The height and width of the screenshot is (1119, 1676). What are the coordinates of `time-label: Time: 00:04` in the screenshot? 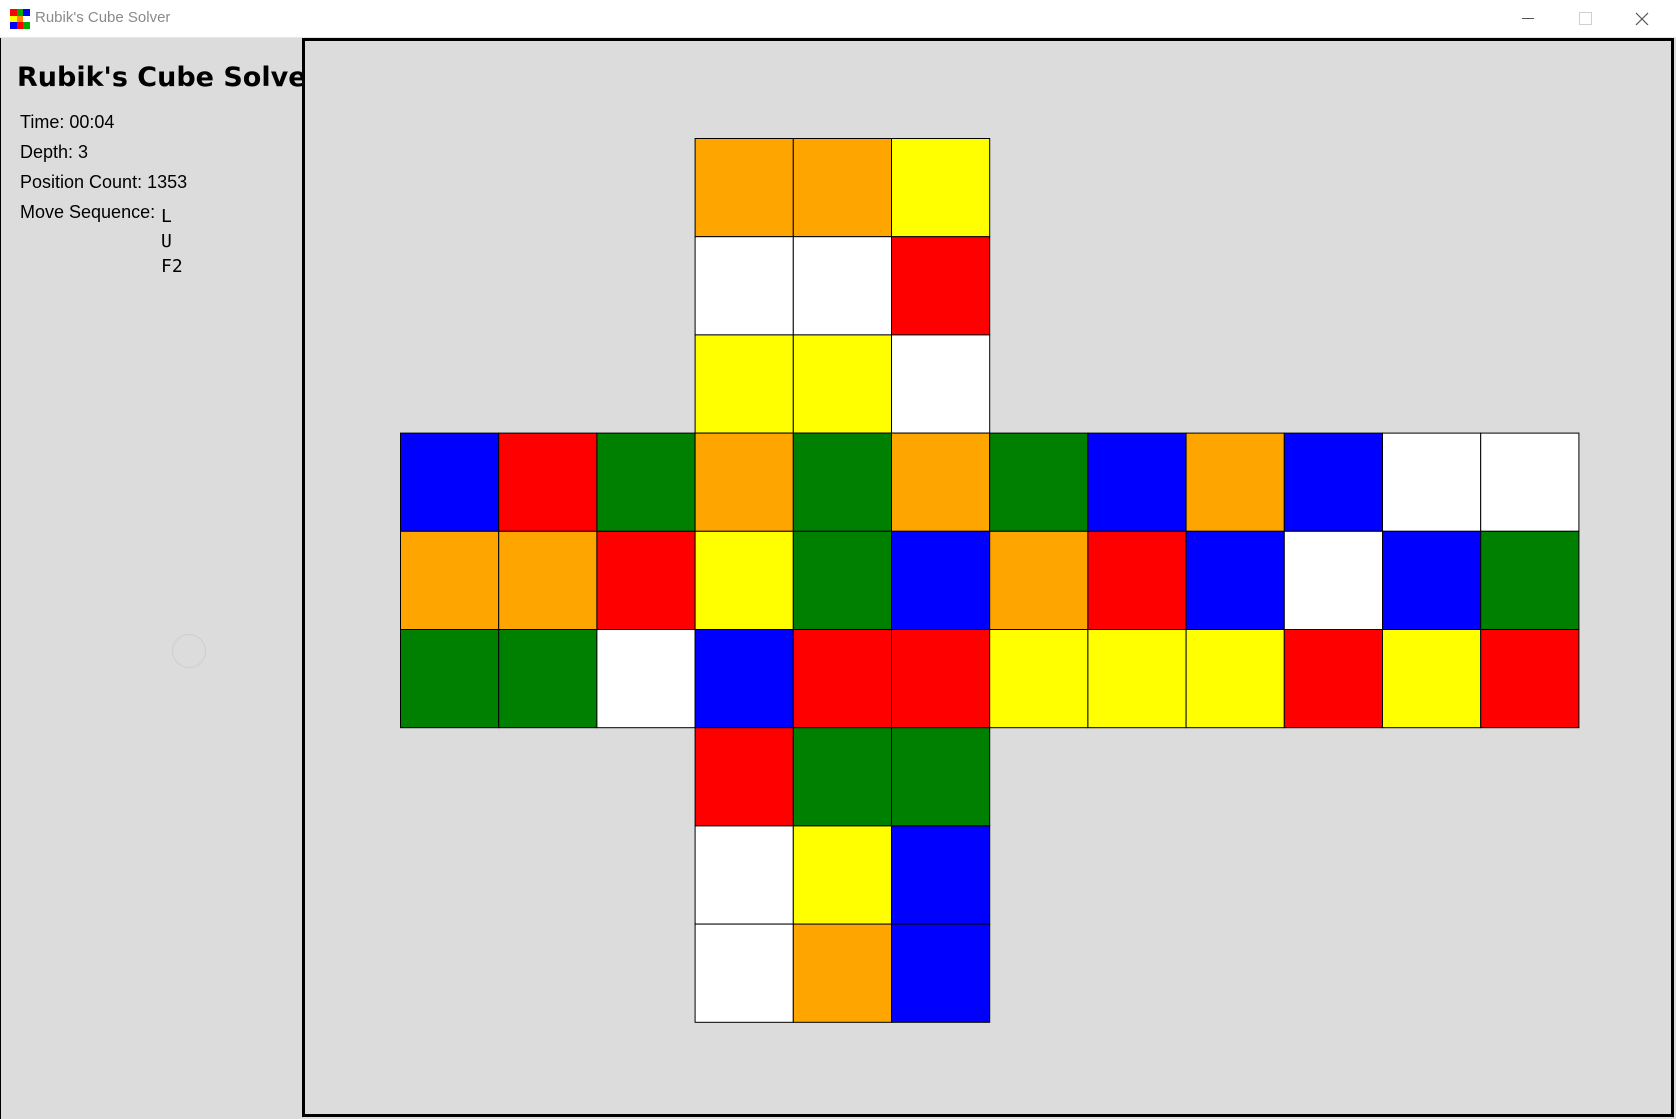 It's located at (67, 122).